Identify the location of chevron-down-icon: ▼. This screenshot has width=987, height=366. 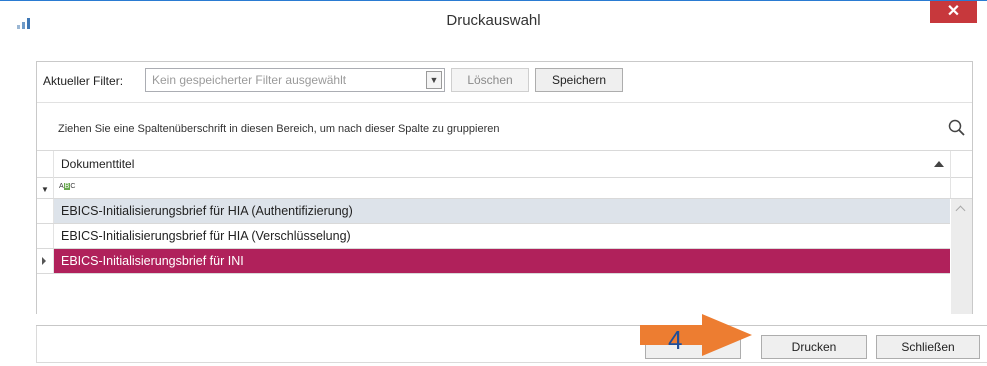
(434, 80).